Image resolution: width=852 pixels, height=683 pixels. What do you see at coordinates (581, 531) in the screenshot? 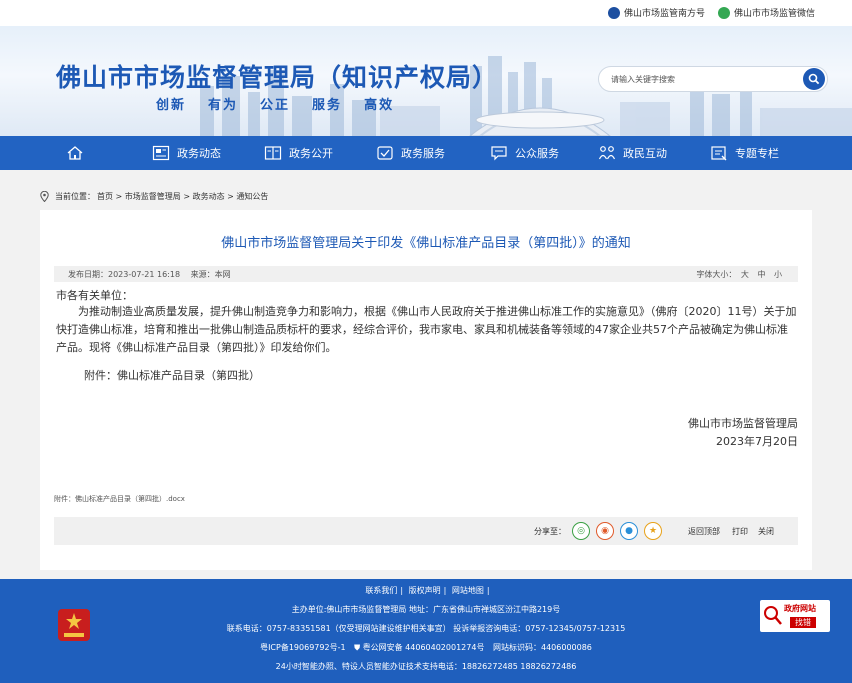
I see `wechat-share-icon: ◎` at bounding box center [581, 531].